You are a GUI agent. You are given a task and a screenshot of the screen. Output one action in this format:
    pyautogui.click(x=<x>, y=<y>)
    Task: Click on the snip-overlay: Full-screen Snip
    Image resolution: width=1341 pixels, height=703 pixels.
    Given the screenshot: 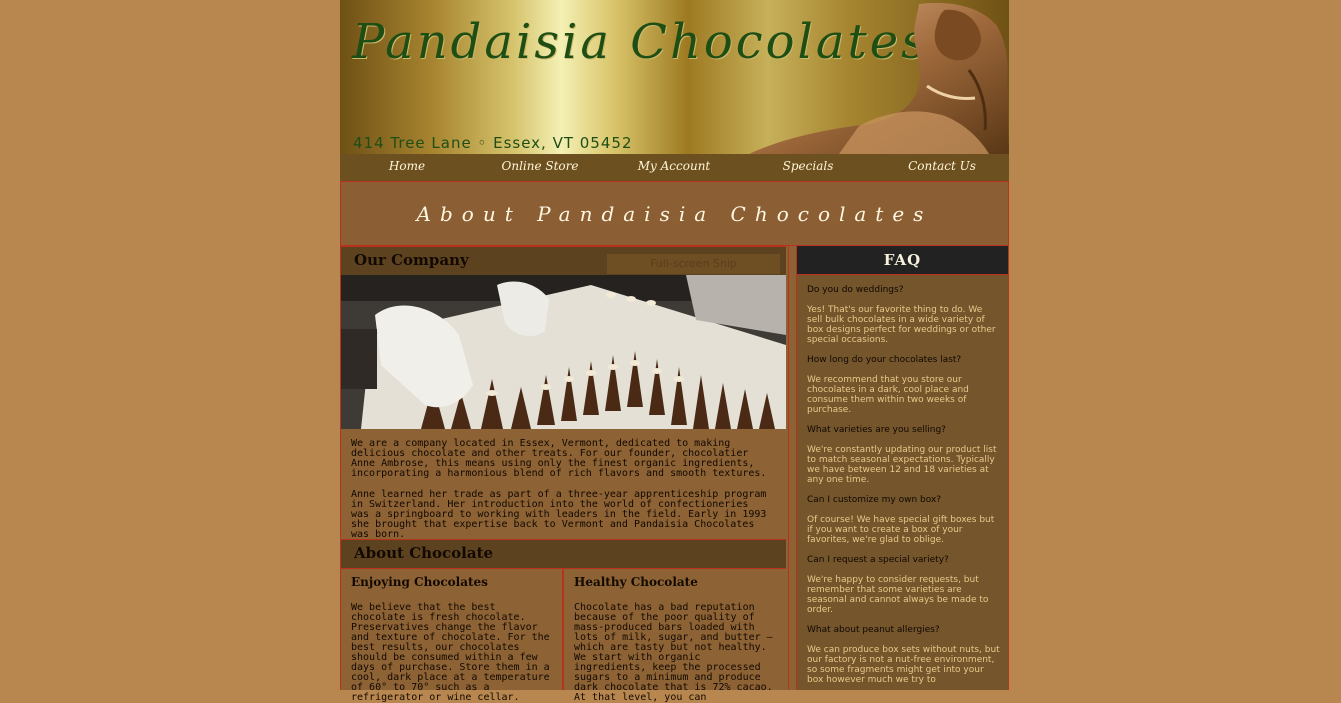 What is the action you would take?
    pyautogui.click(x=693, y=264)
    